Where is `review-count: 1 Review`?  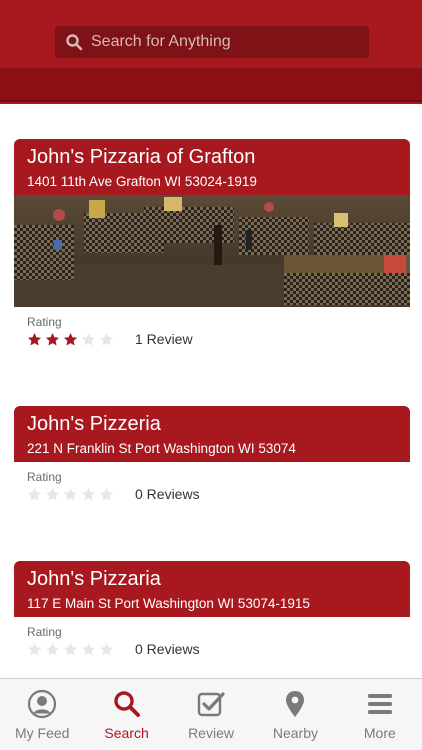 review-count: 1 Review is located at coordinates (164, 339).